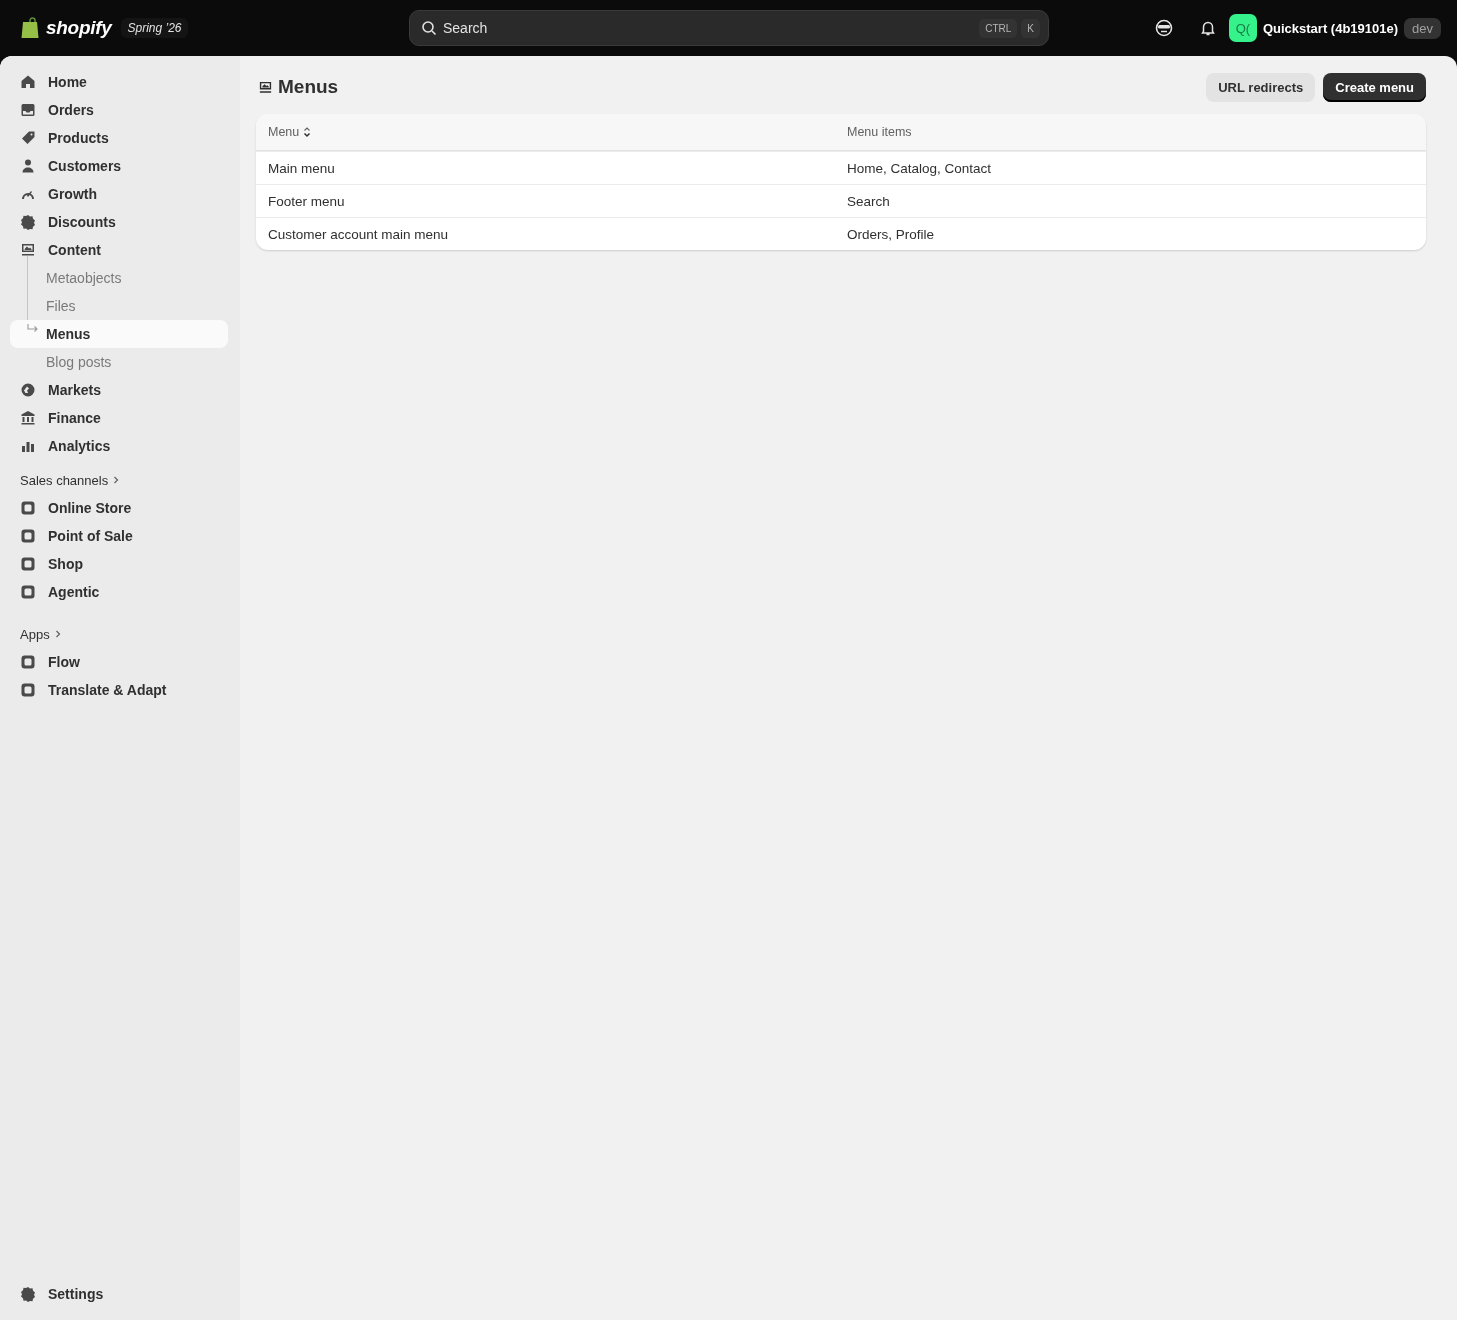 This screenshot has width=1457, height=1320. I want to click on store-name: Quickstart (4b19101e), so click(1330, 28).